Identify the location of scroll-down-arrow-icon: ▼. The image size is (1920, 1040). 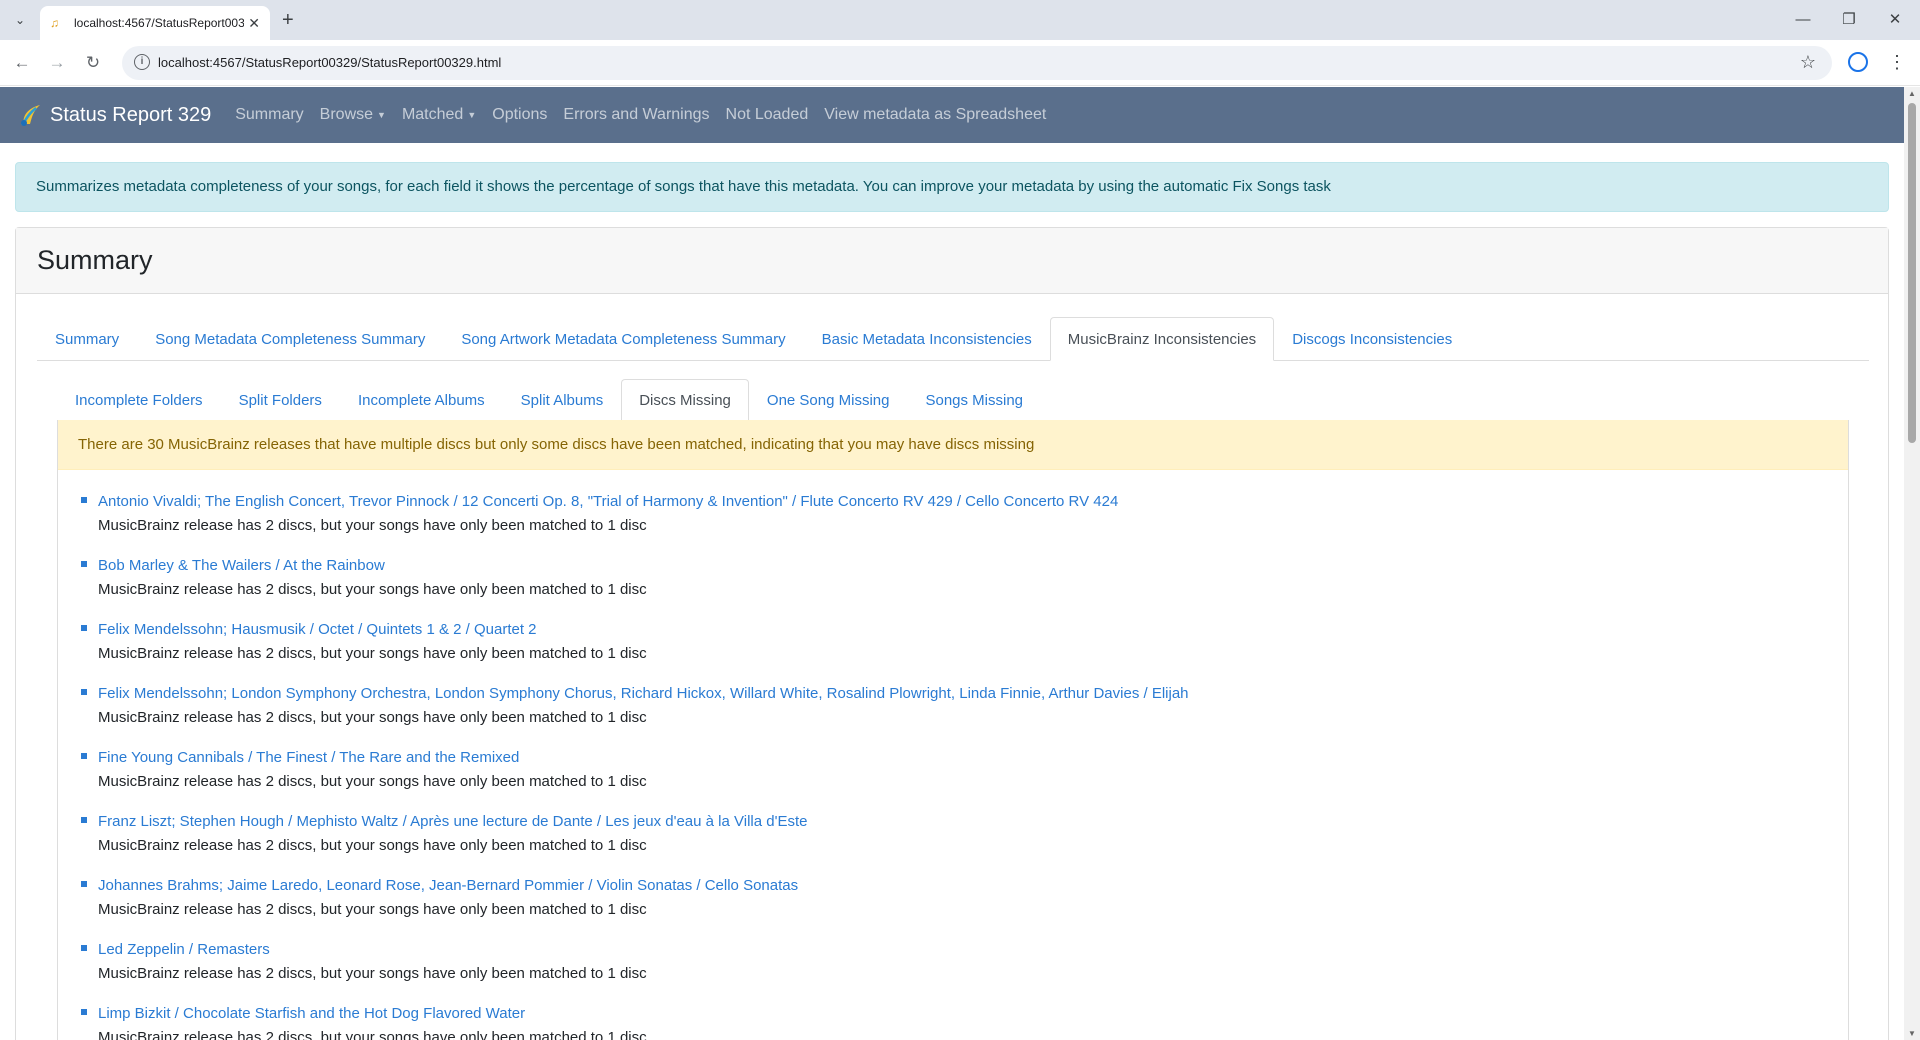
(1912, 1033).